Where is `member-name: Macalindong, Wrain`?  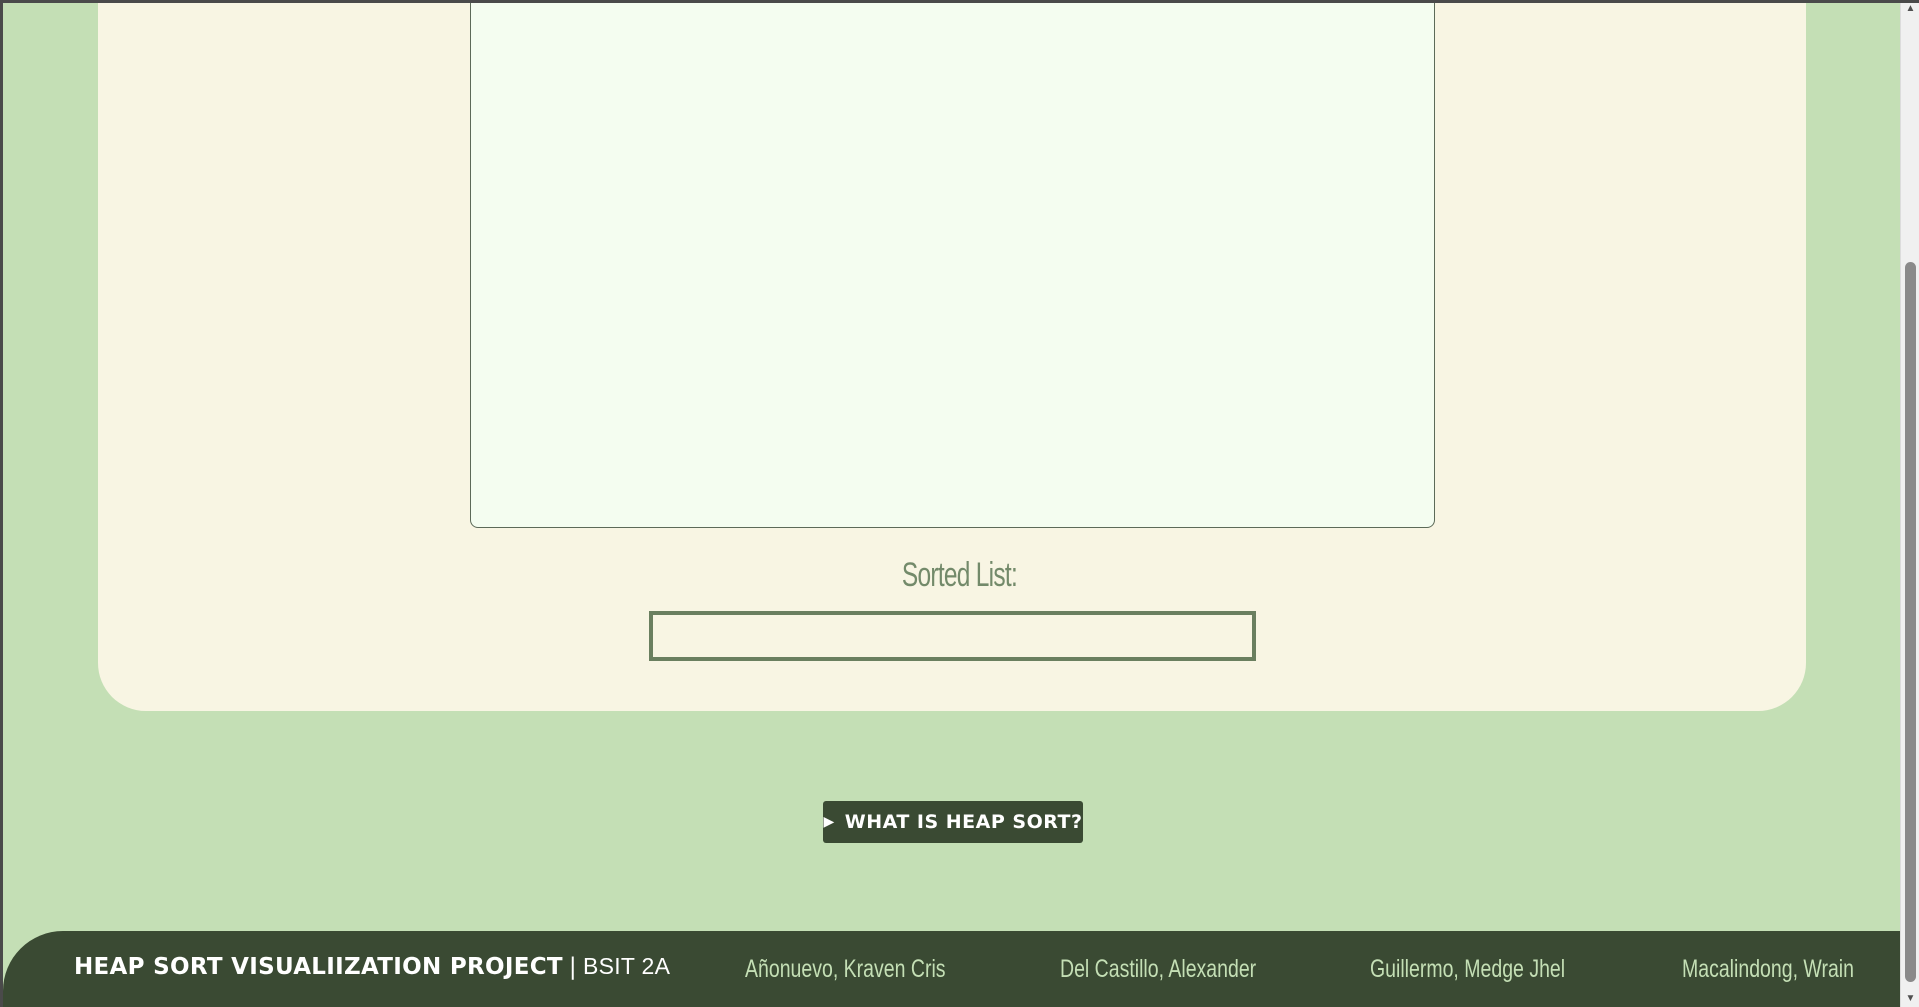
member-name: Macalindong, Wrain is located at coordinates (1768, 969).